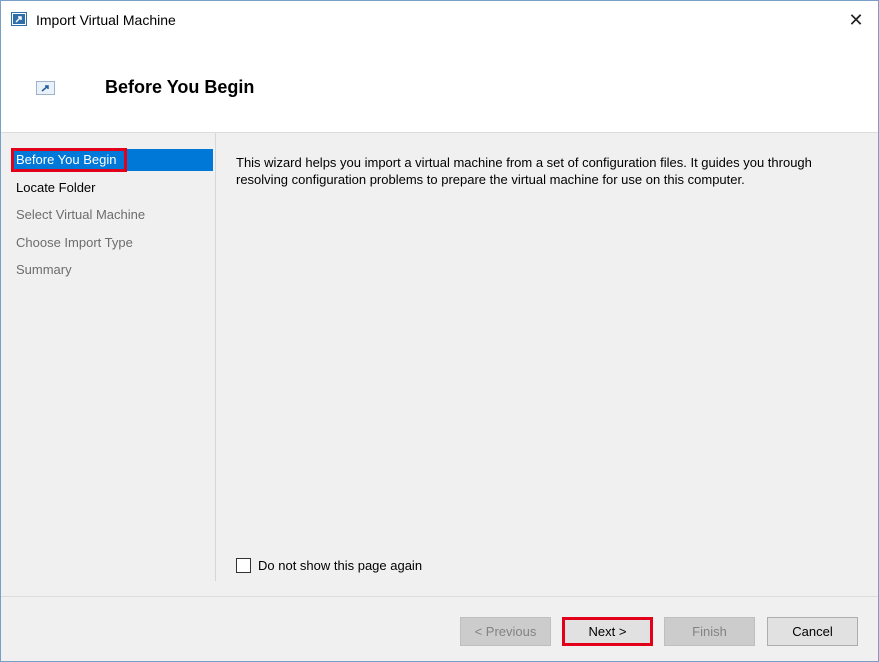  I want to click on footer-divider, so click(439, 596).